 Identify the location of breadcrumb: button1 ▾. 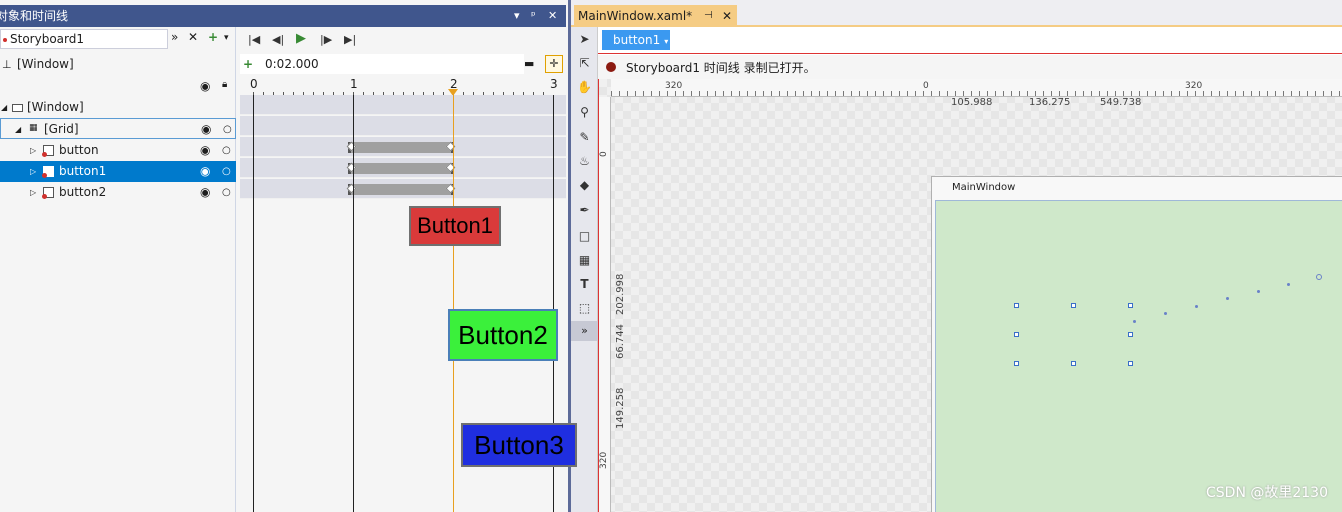
(970, 40).